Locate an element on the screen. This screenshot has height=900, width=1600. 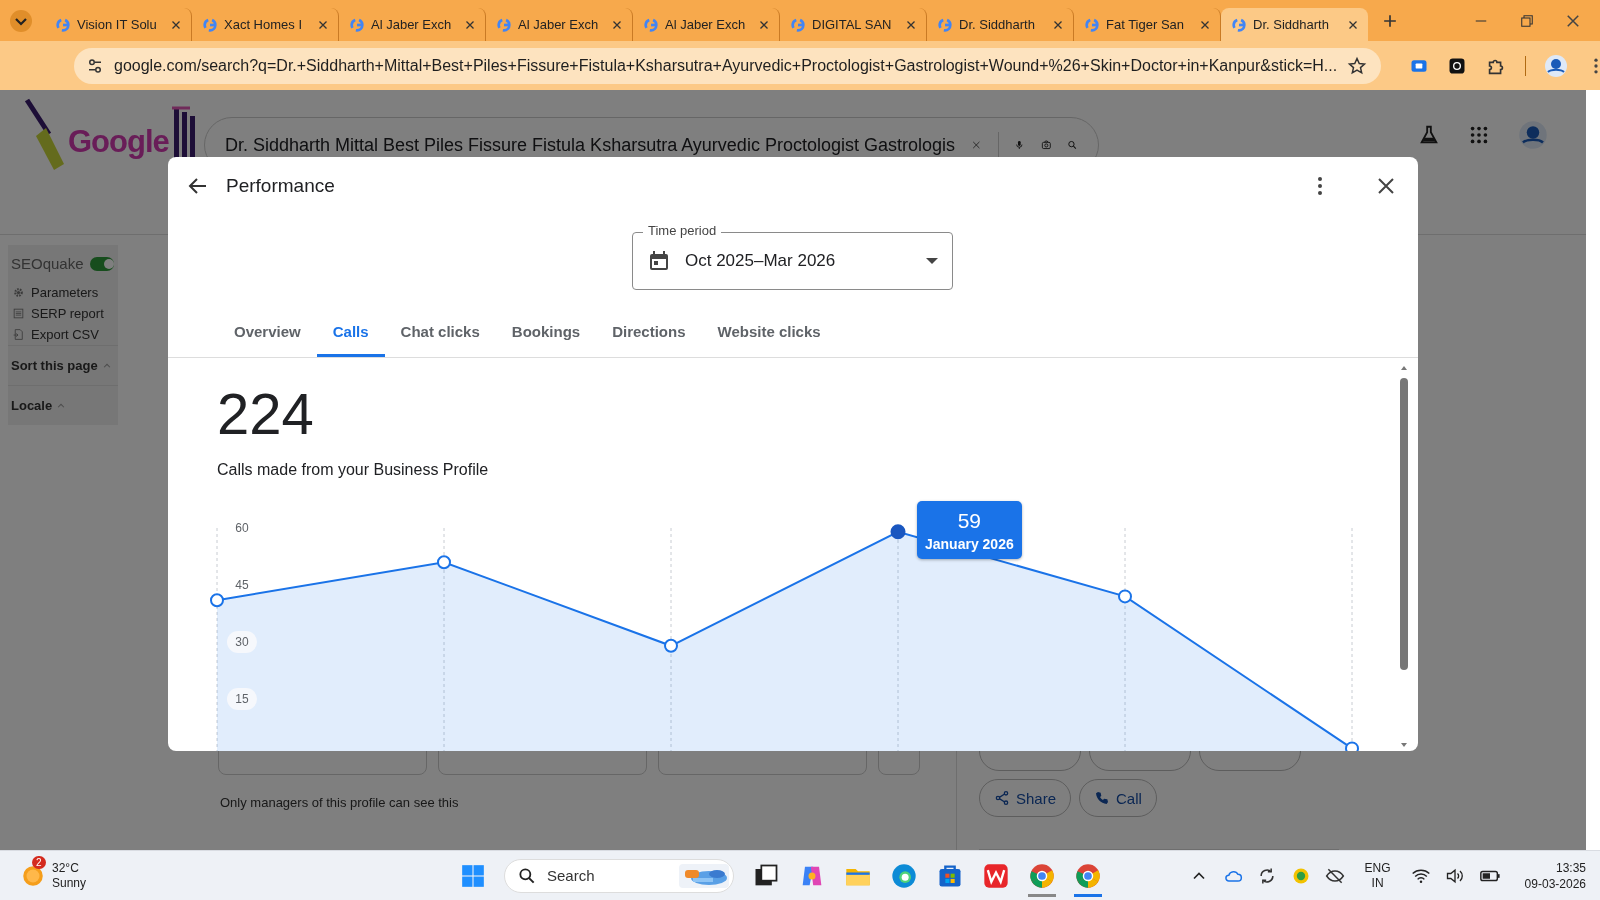
phone-icon is located at coordinates (1102, 798).